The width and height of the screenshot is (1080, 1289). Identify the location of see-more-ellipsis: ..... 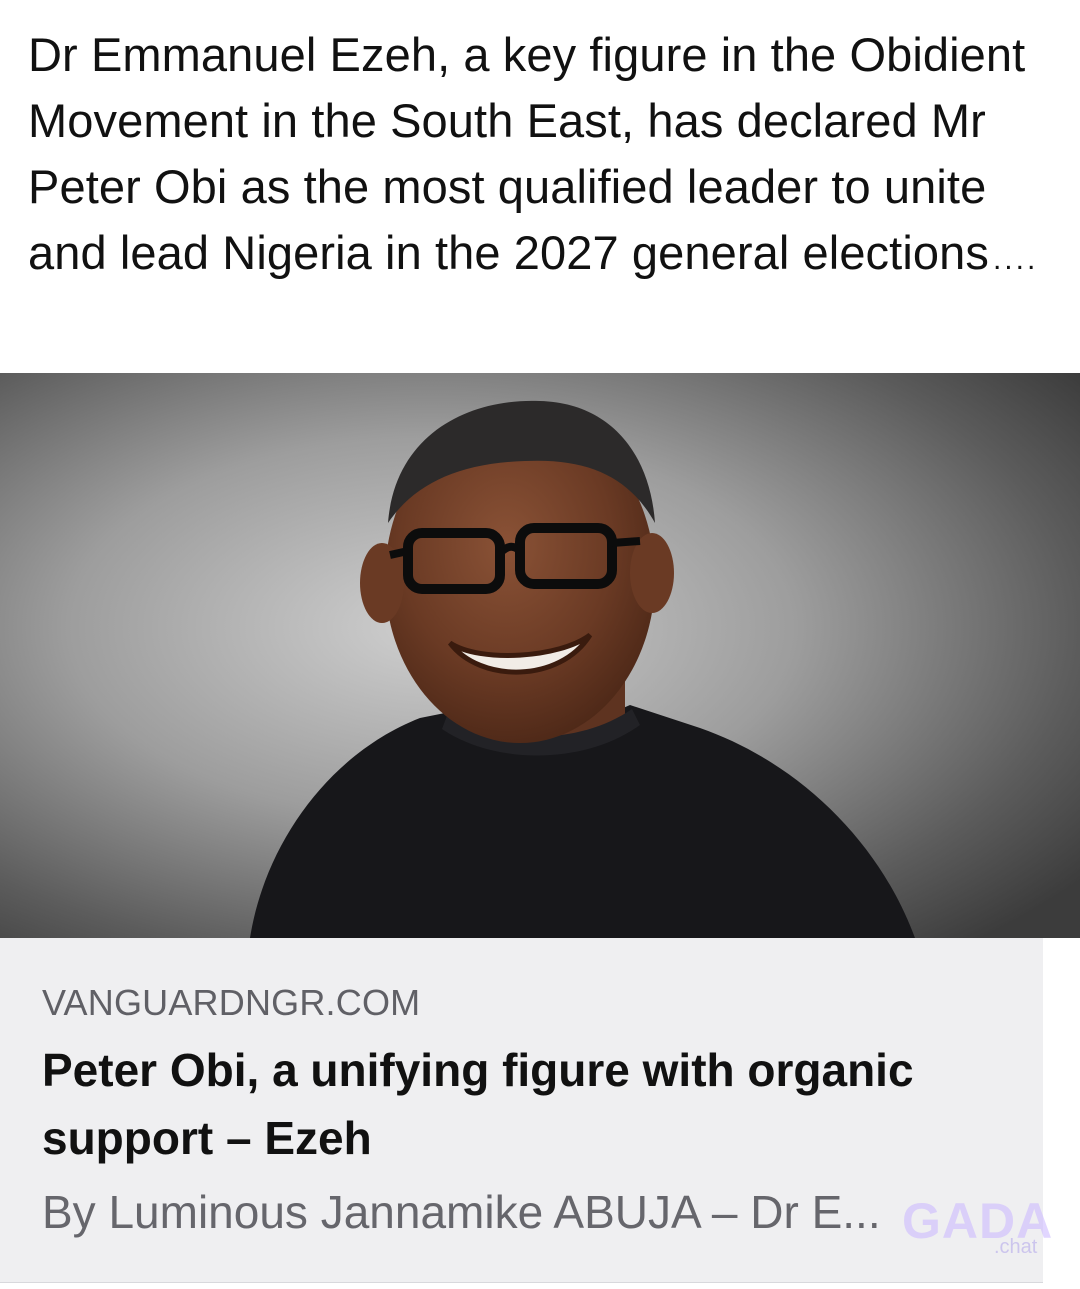
(1015, 259).